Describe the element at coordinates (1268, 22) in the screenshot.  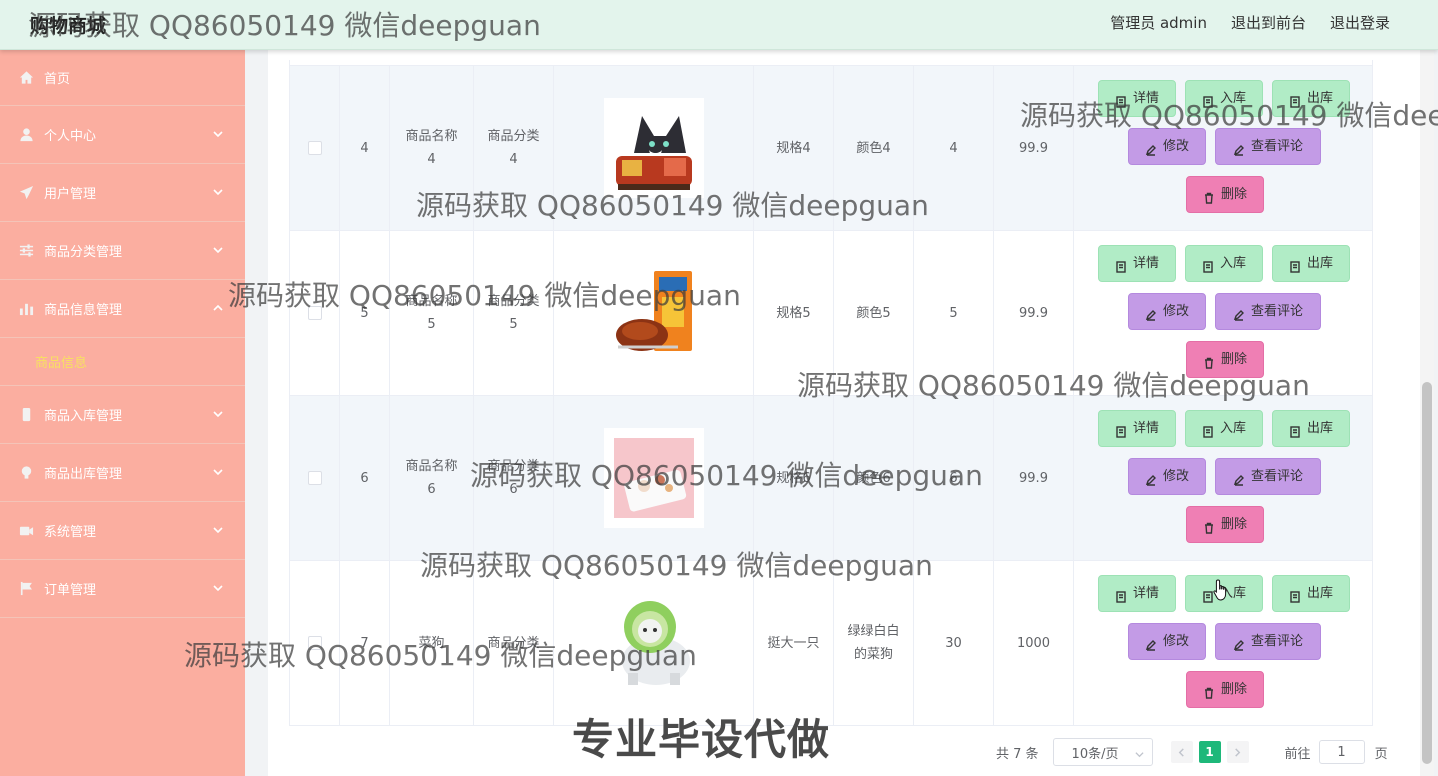
I see `exit-to-front-link: 退出到前台` at that location.